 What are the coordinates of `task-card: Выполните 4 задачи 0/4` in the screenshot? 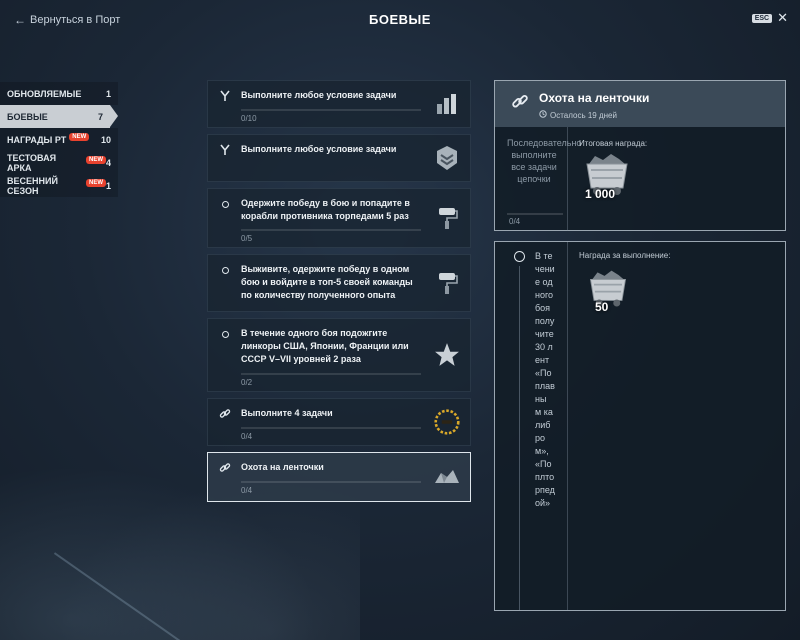 It's located at (339, 422).